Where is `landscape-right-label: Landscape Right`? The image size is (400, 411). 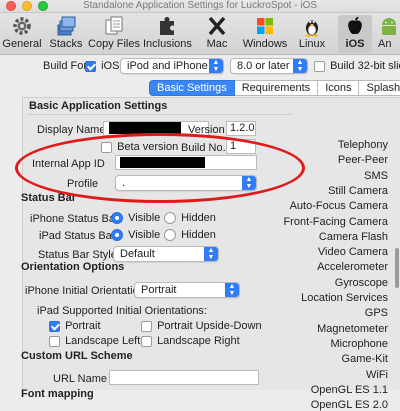 landscape-right-label: Landscape Right is located at coordinates (198, 341).